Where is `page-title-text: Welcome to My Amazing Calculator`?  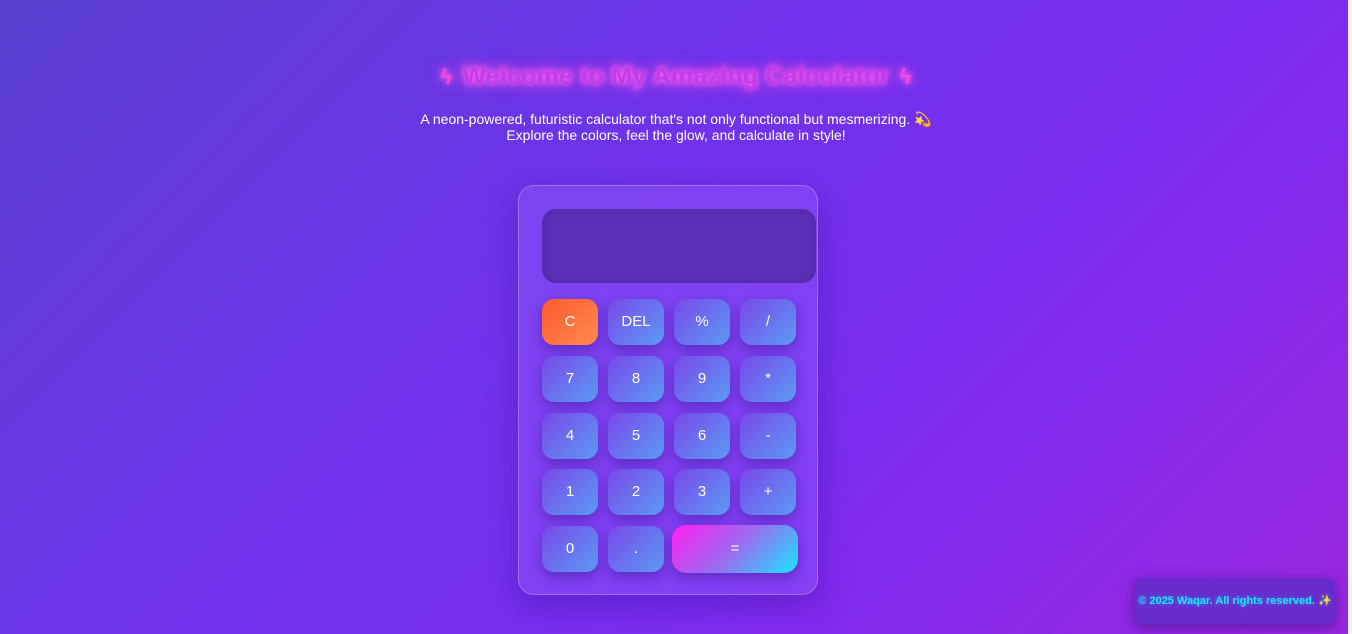 page-title-text: Welcome to My Amazing Calculator is located at coordinates (676, 76).